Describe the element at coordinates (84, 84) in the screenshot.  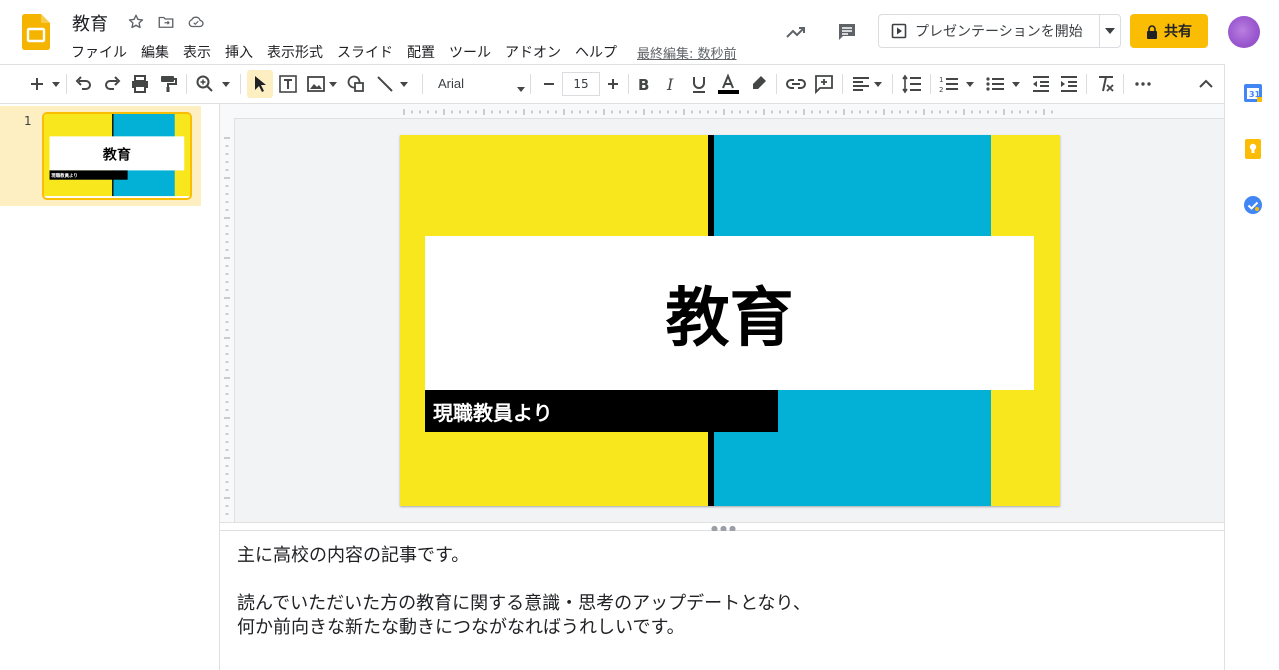
I see `undo-icon` at that location.